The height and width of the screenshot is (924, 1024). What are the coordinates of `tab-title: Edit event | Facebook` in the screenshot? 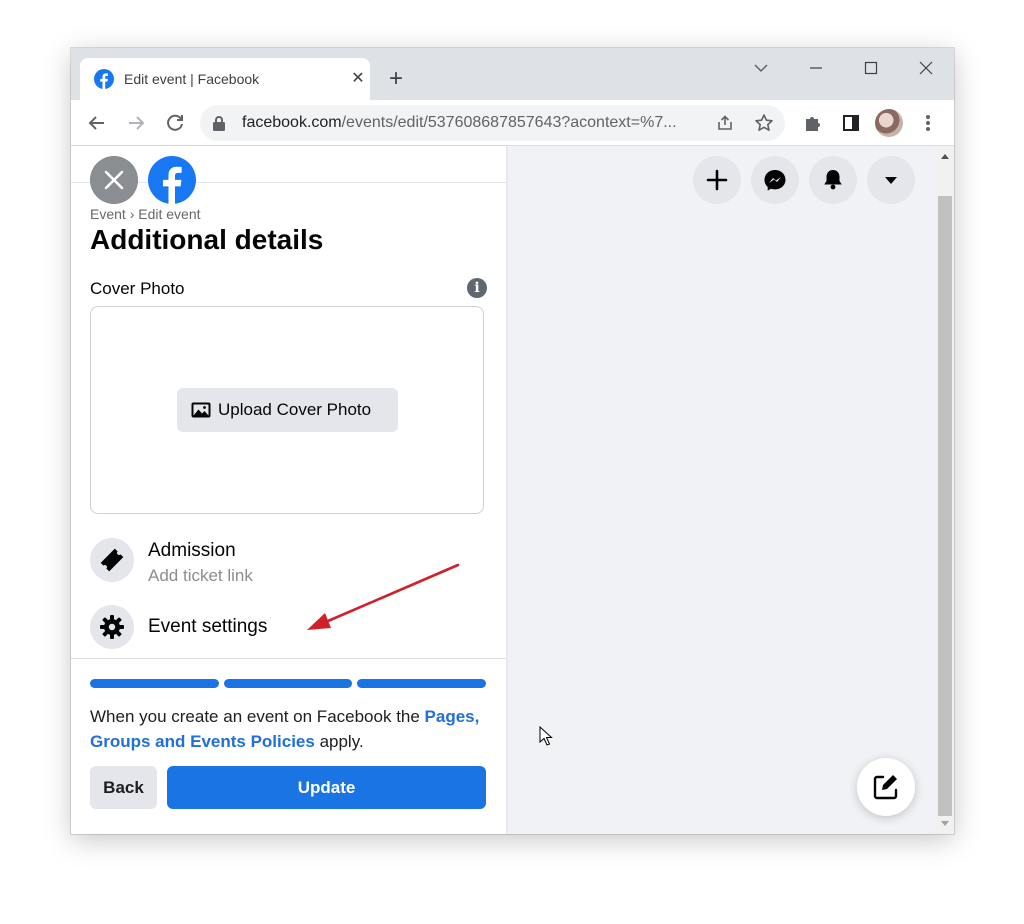 It's located at (192, 79).